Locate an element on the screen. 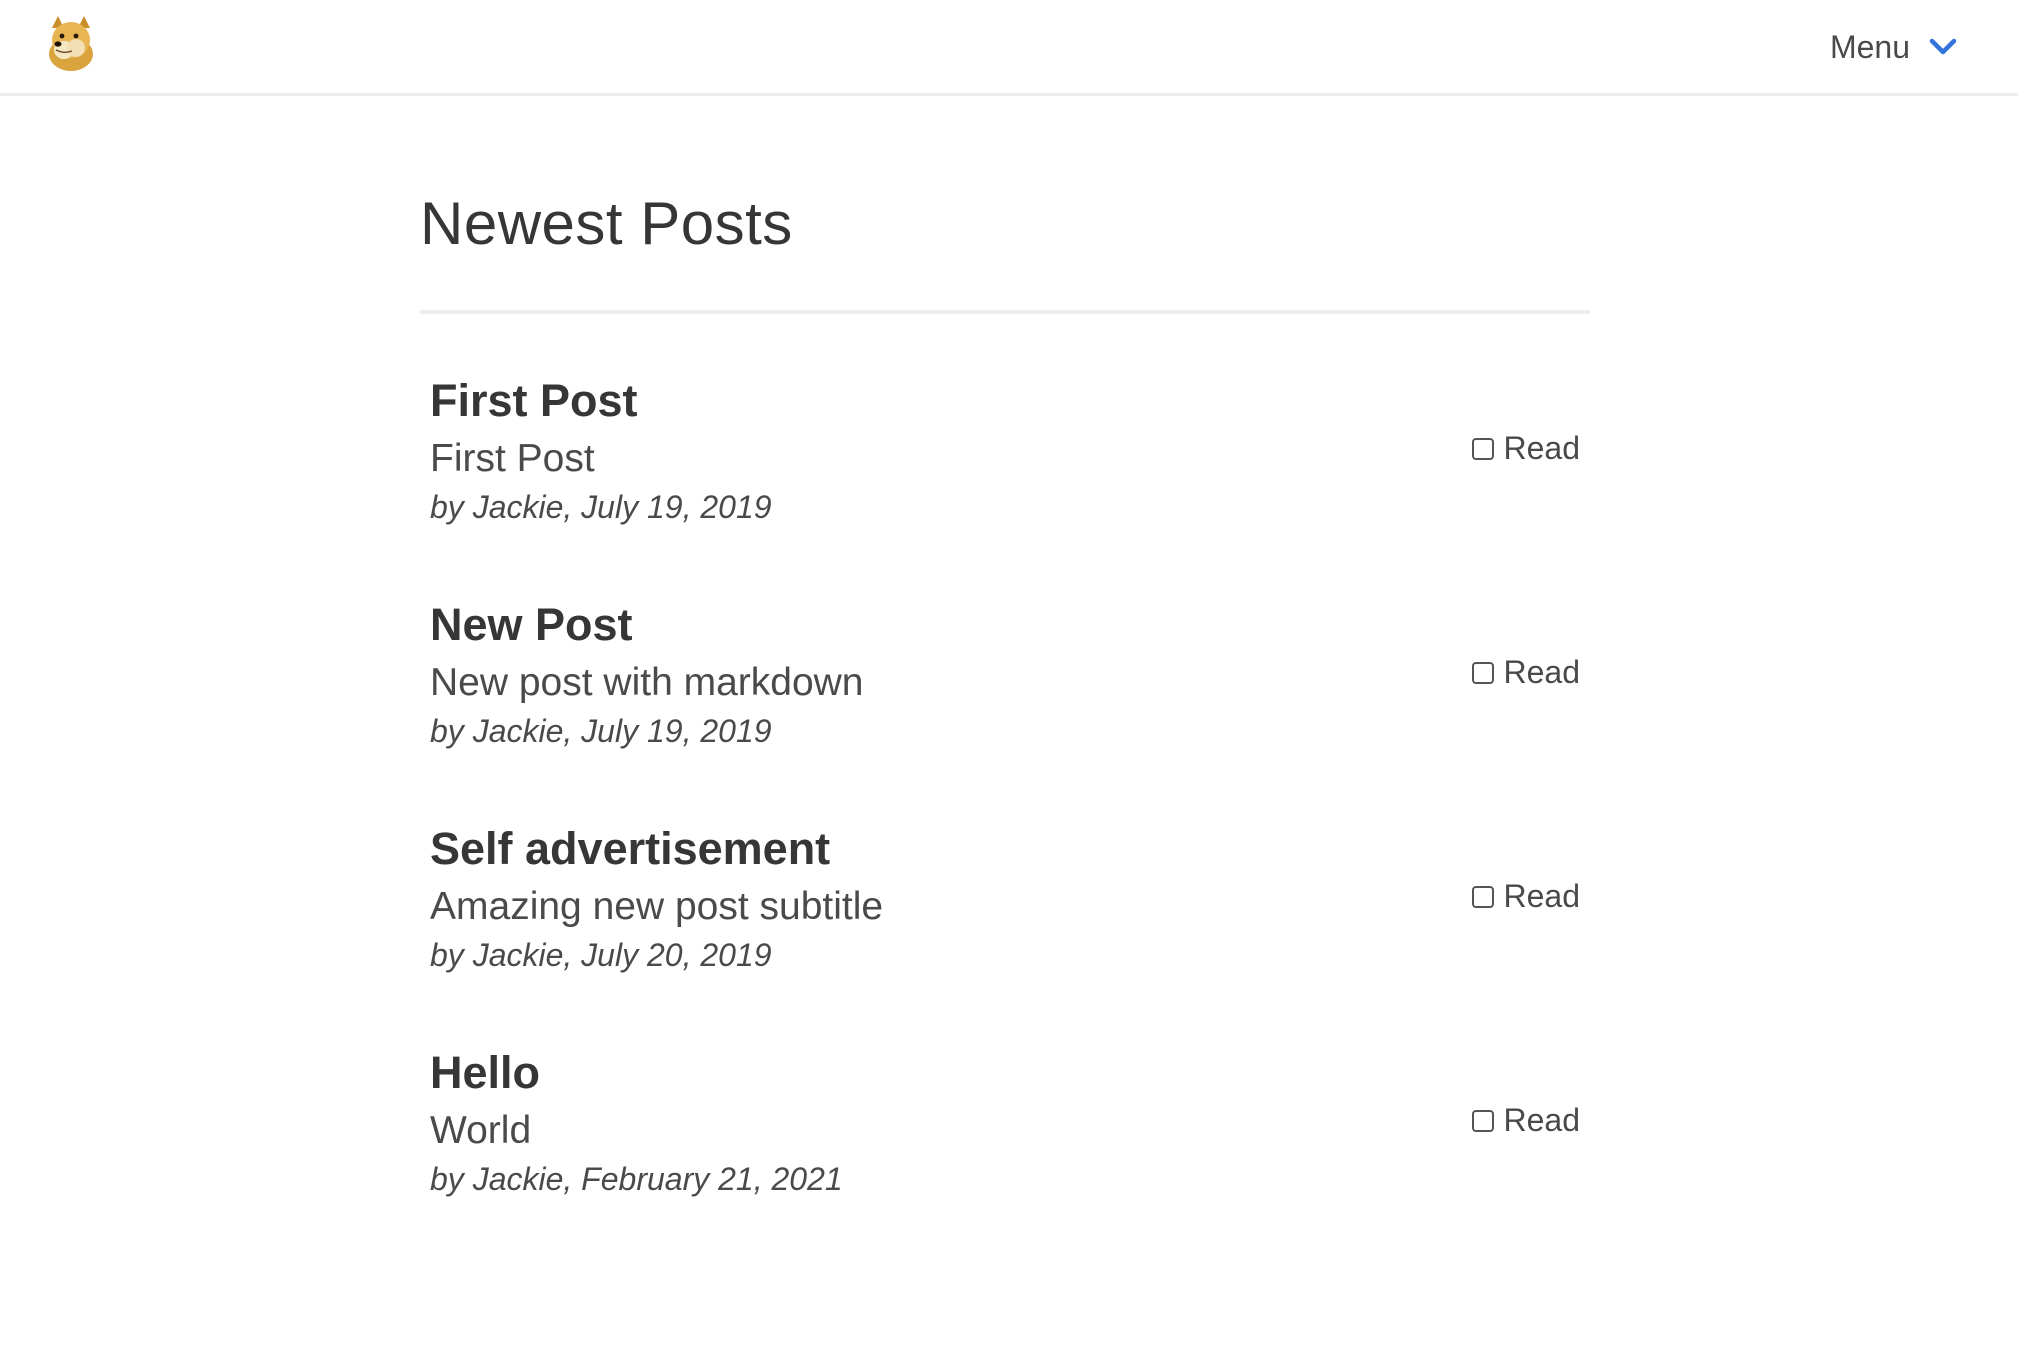 This screenshot has height=1358, width=2018. post-title-link: Hello is located at coordinates (485, 1073).